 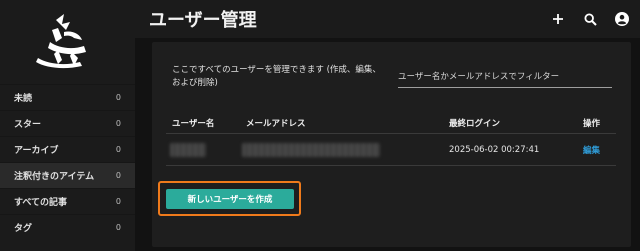 I want to click on sidebar-item-label: アーカイブ, so click(x=36, y=151).